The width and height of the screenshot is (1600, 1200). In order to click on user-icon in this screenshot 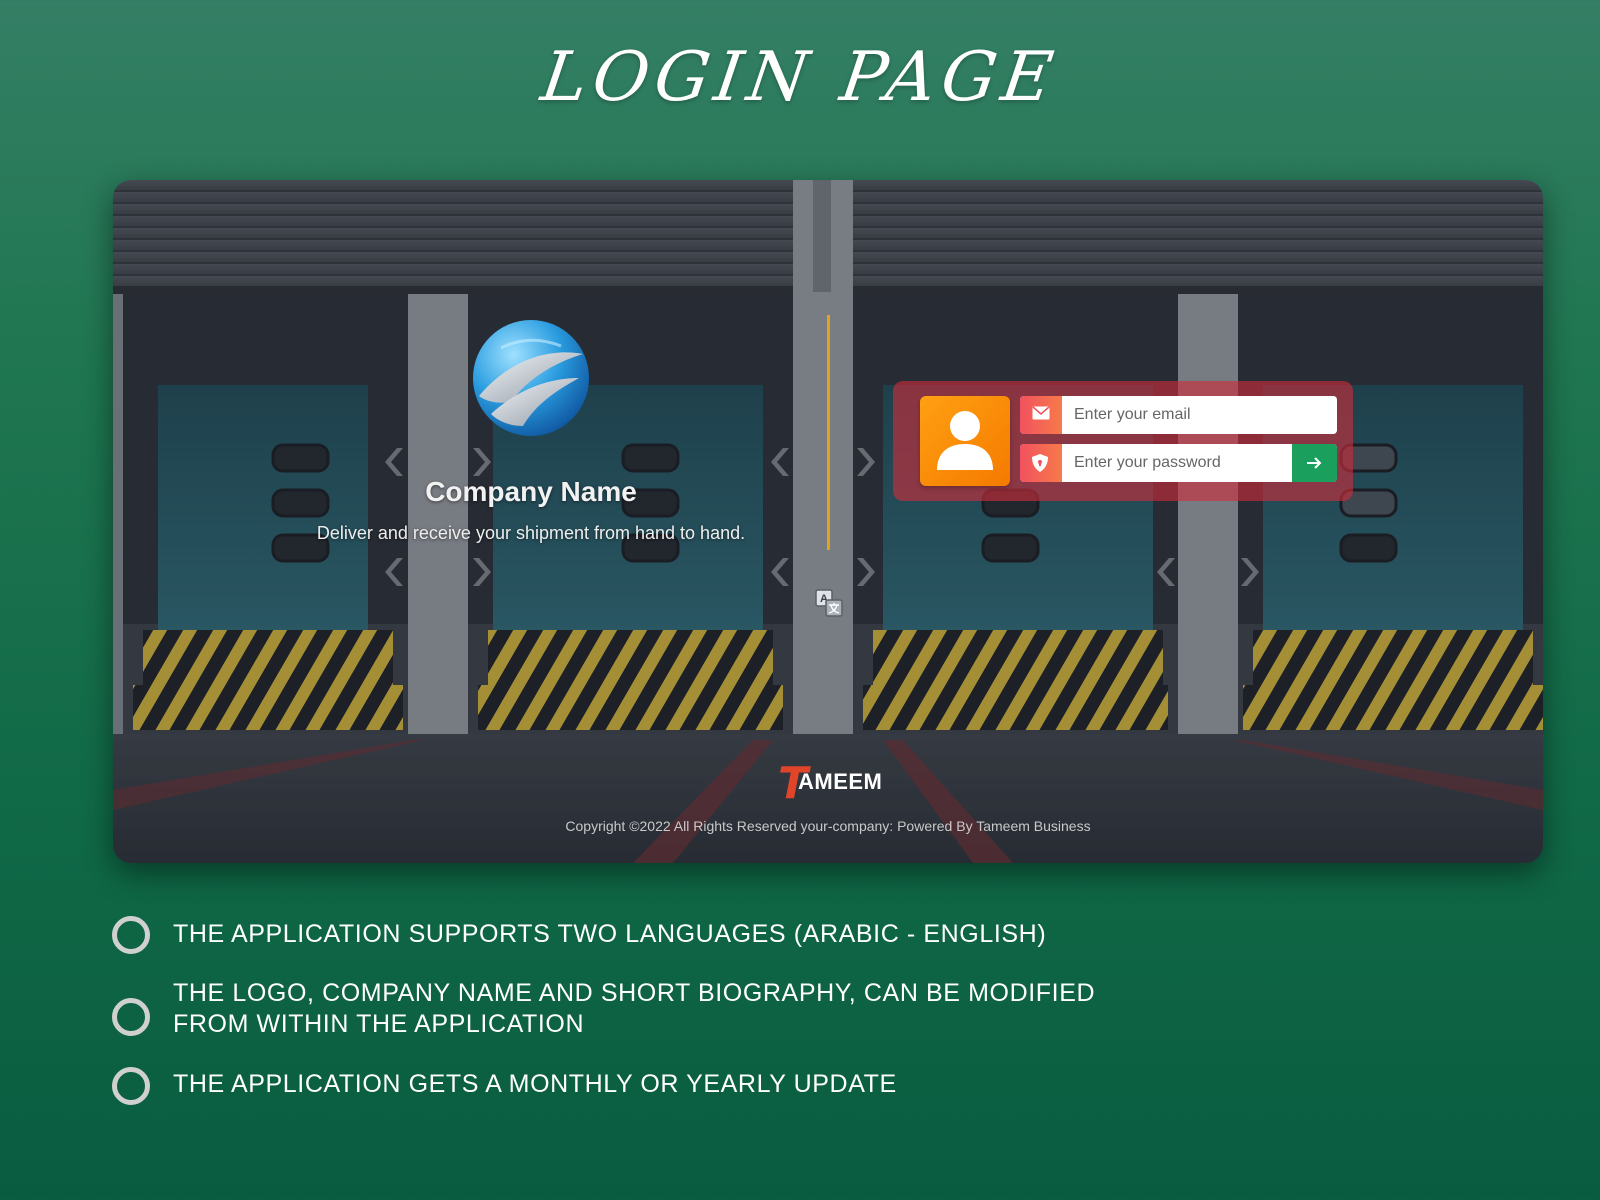, I will do `click(965, 441)`.